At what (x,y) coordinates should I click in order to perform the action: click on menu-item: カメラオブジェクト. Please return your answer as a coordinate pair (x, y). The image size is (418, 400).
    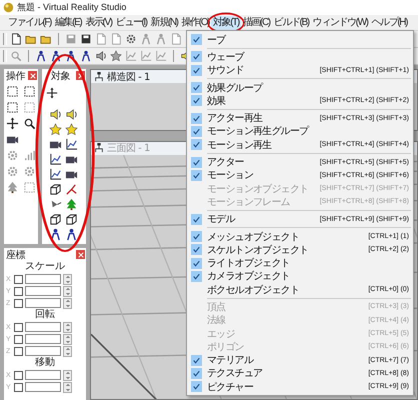
    Looking at the image, I should click on (300, 277).